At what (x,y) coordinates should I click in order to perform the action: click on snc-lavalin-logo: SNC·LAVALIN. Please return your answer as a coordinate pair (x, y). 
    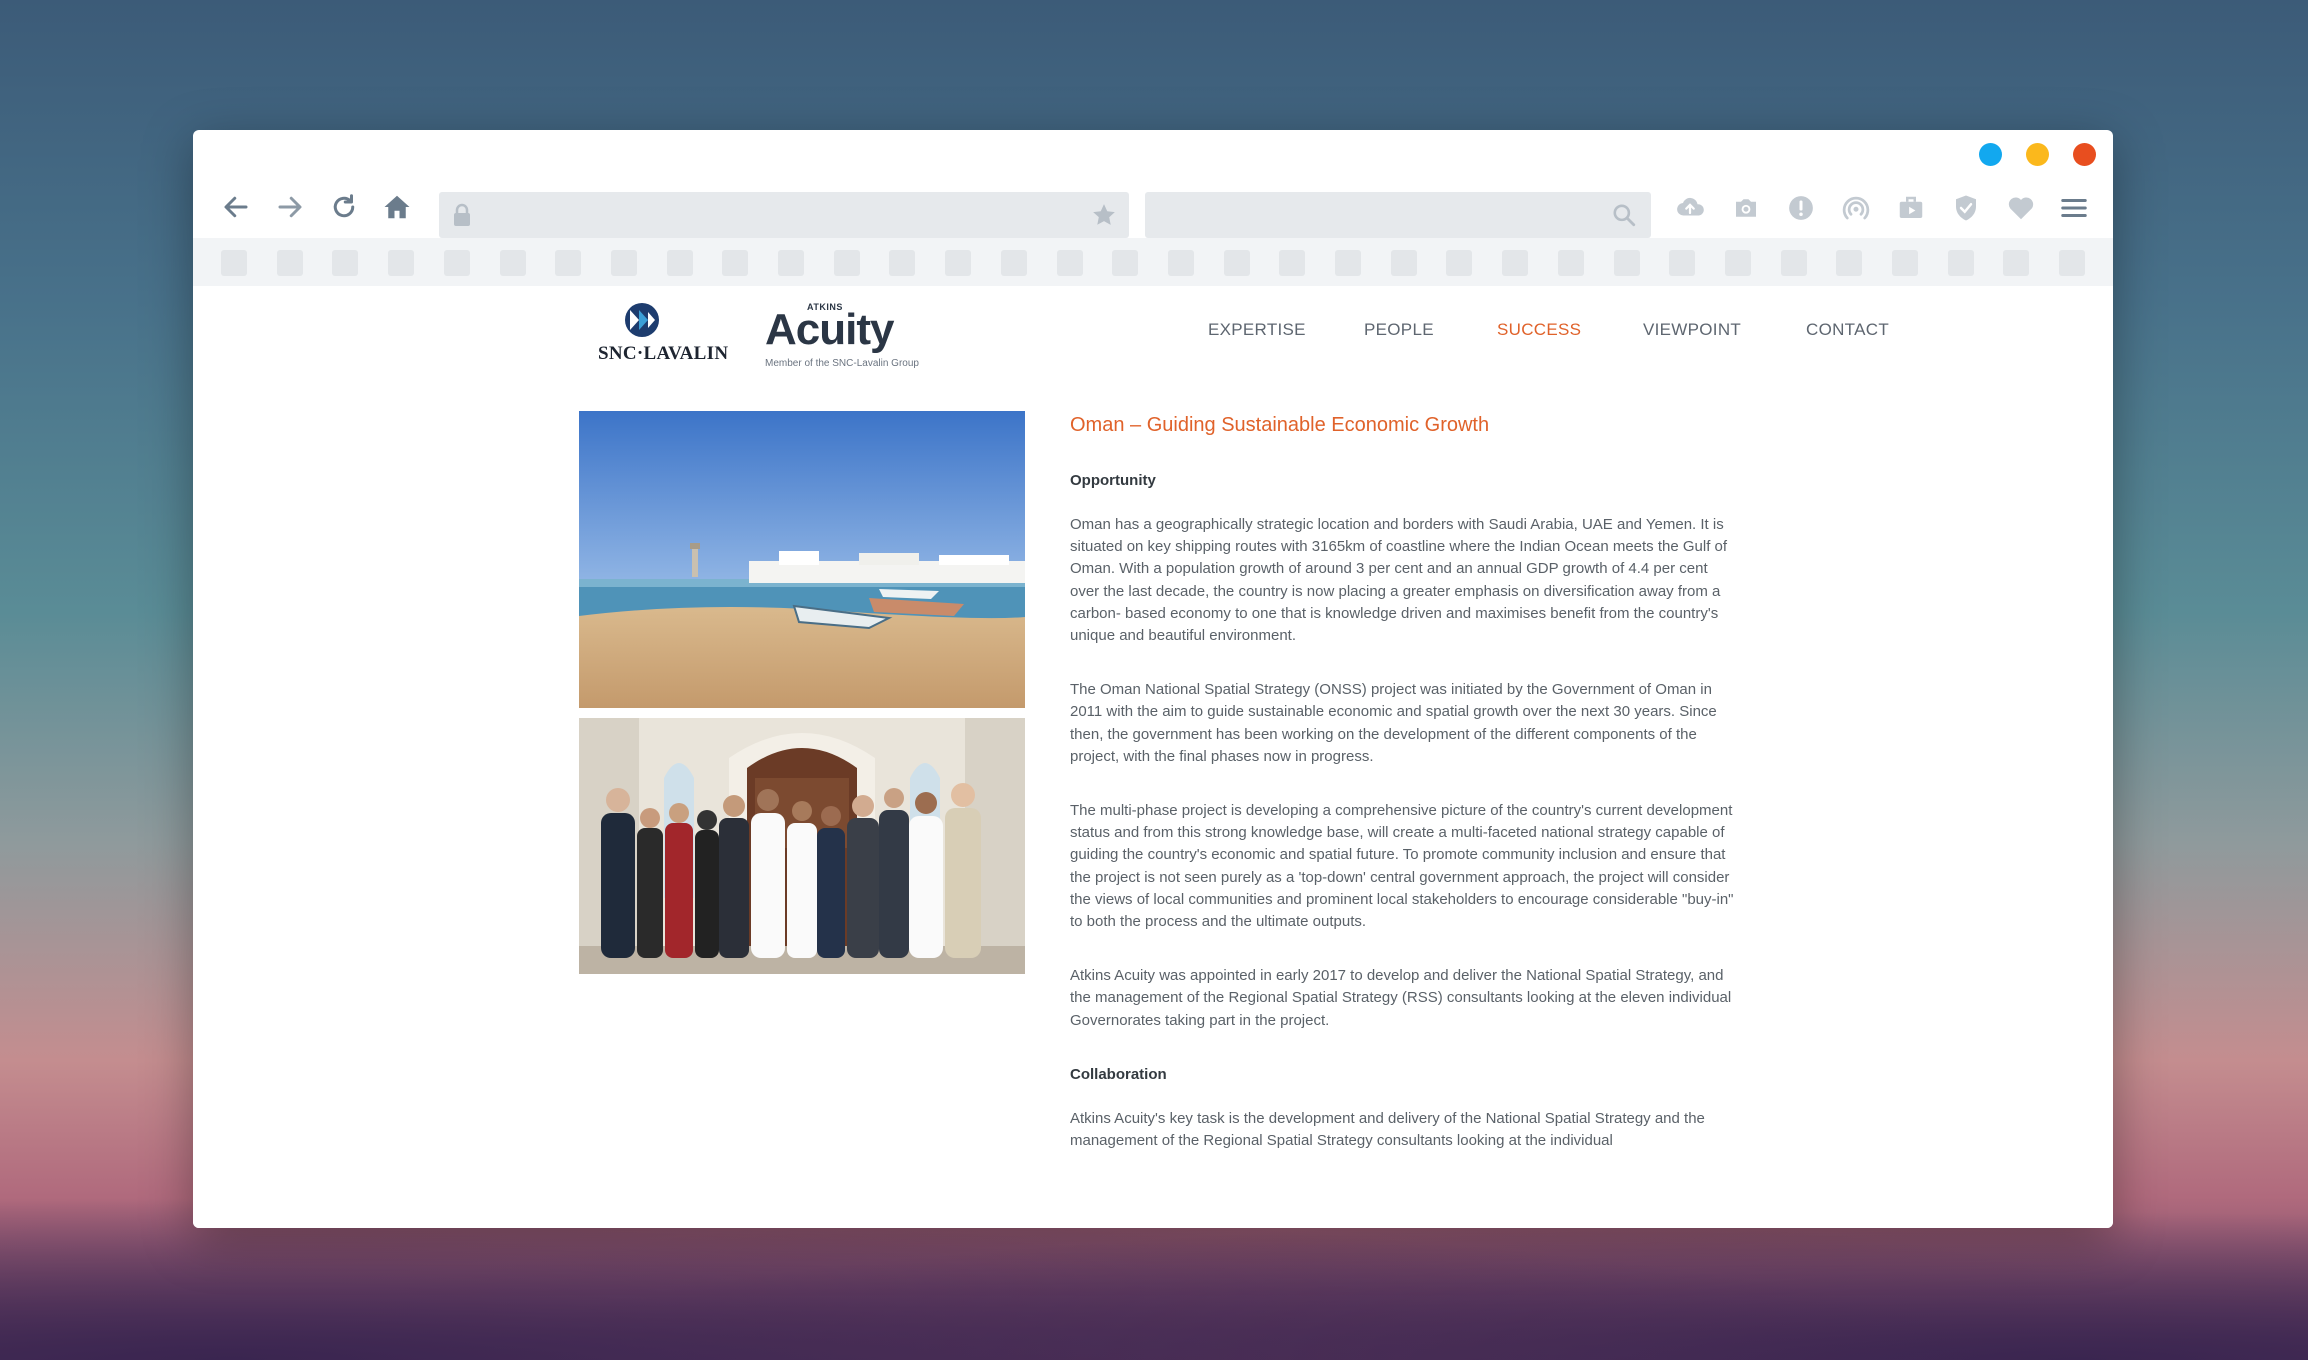
    Looking at the image, I should click on (664, 333).